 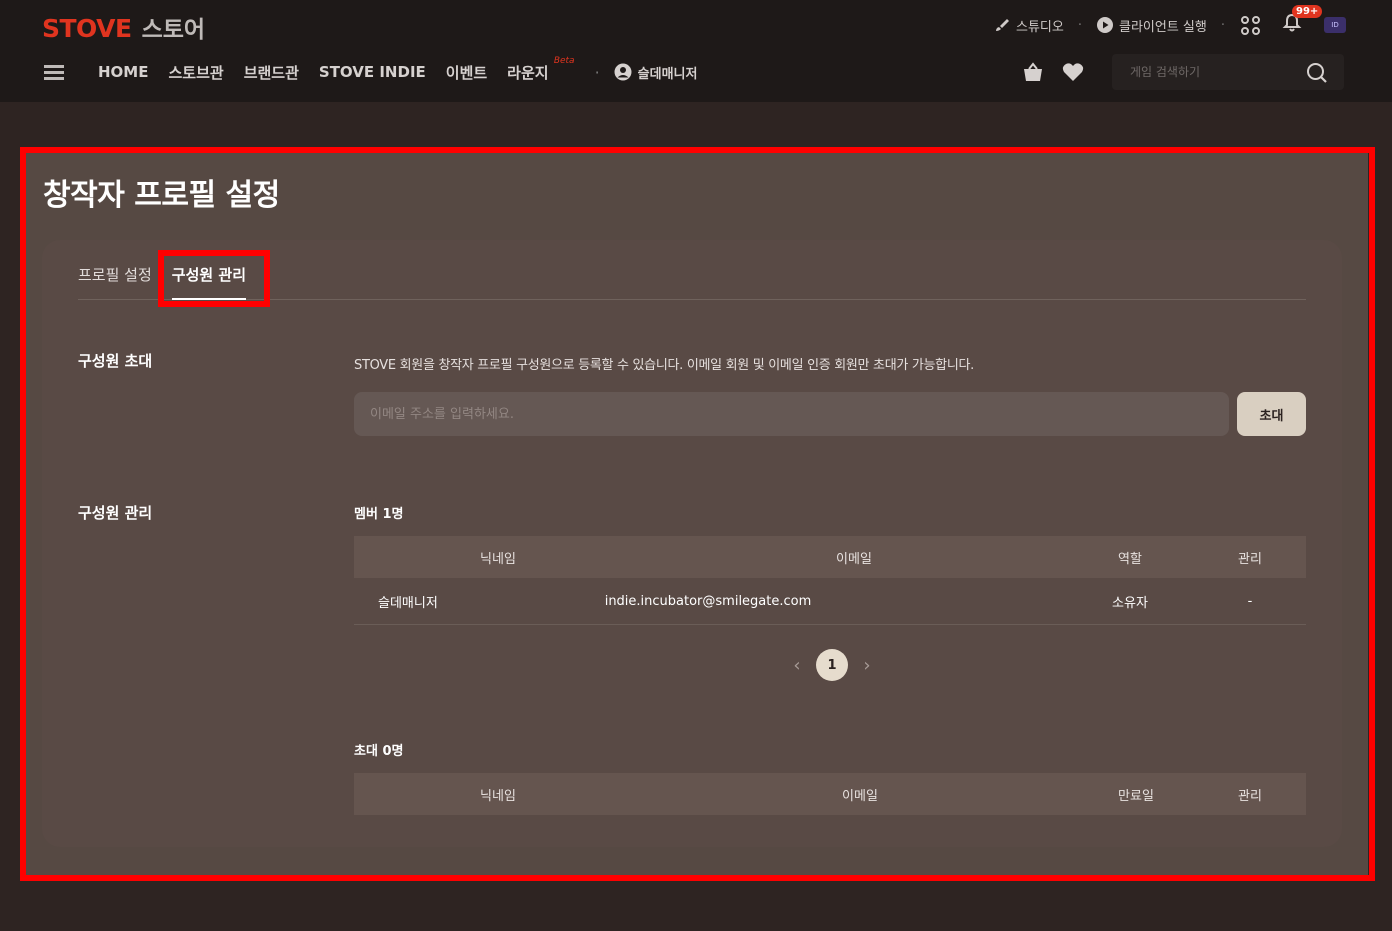 I want to click on logo-store-text: 스토어, so click(x=173, y=30).